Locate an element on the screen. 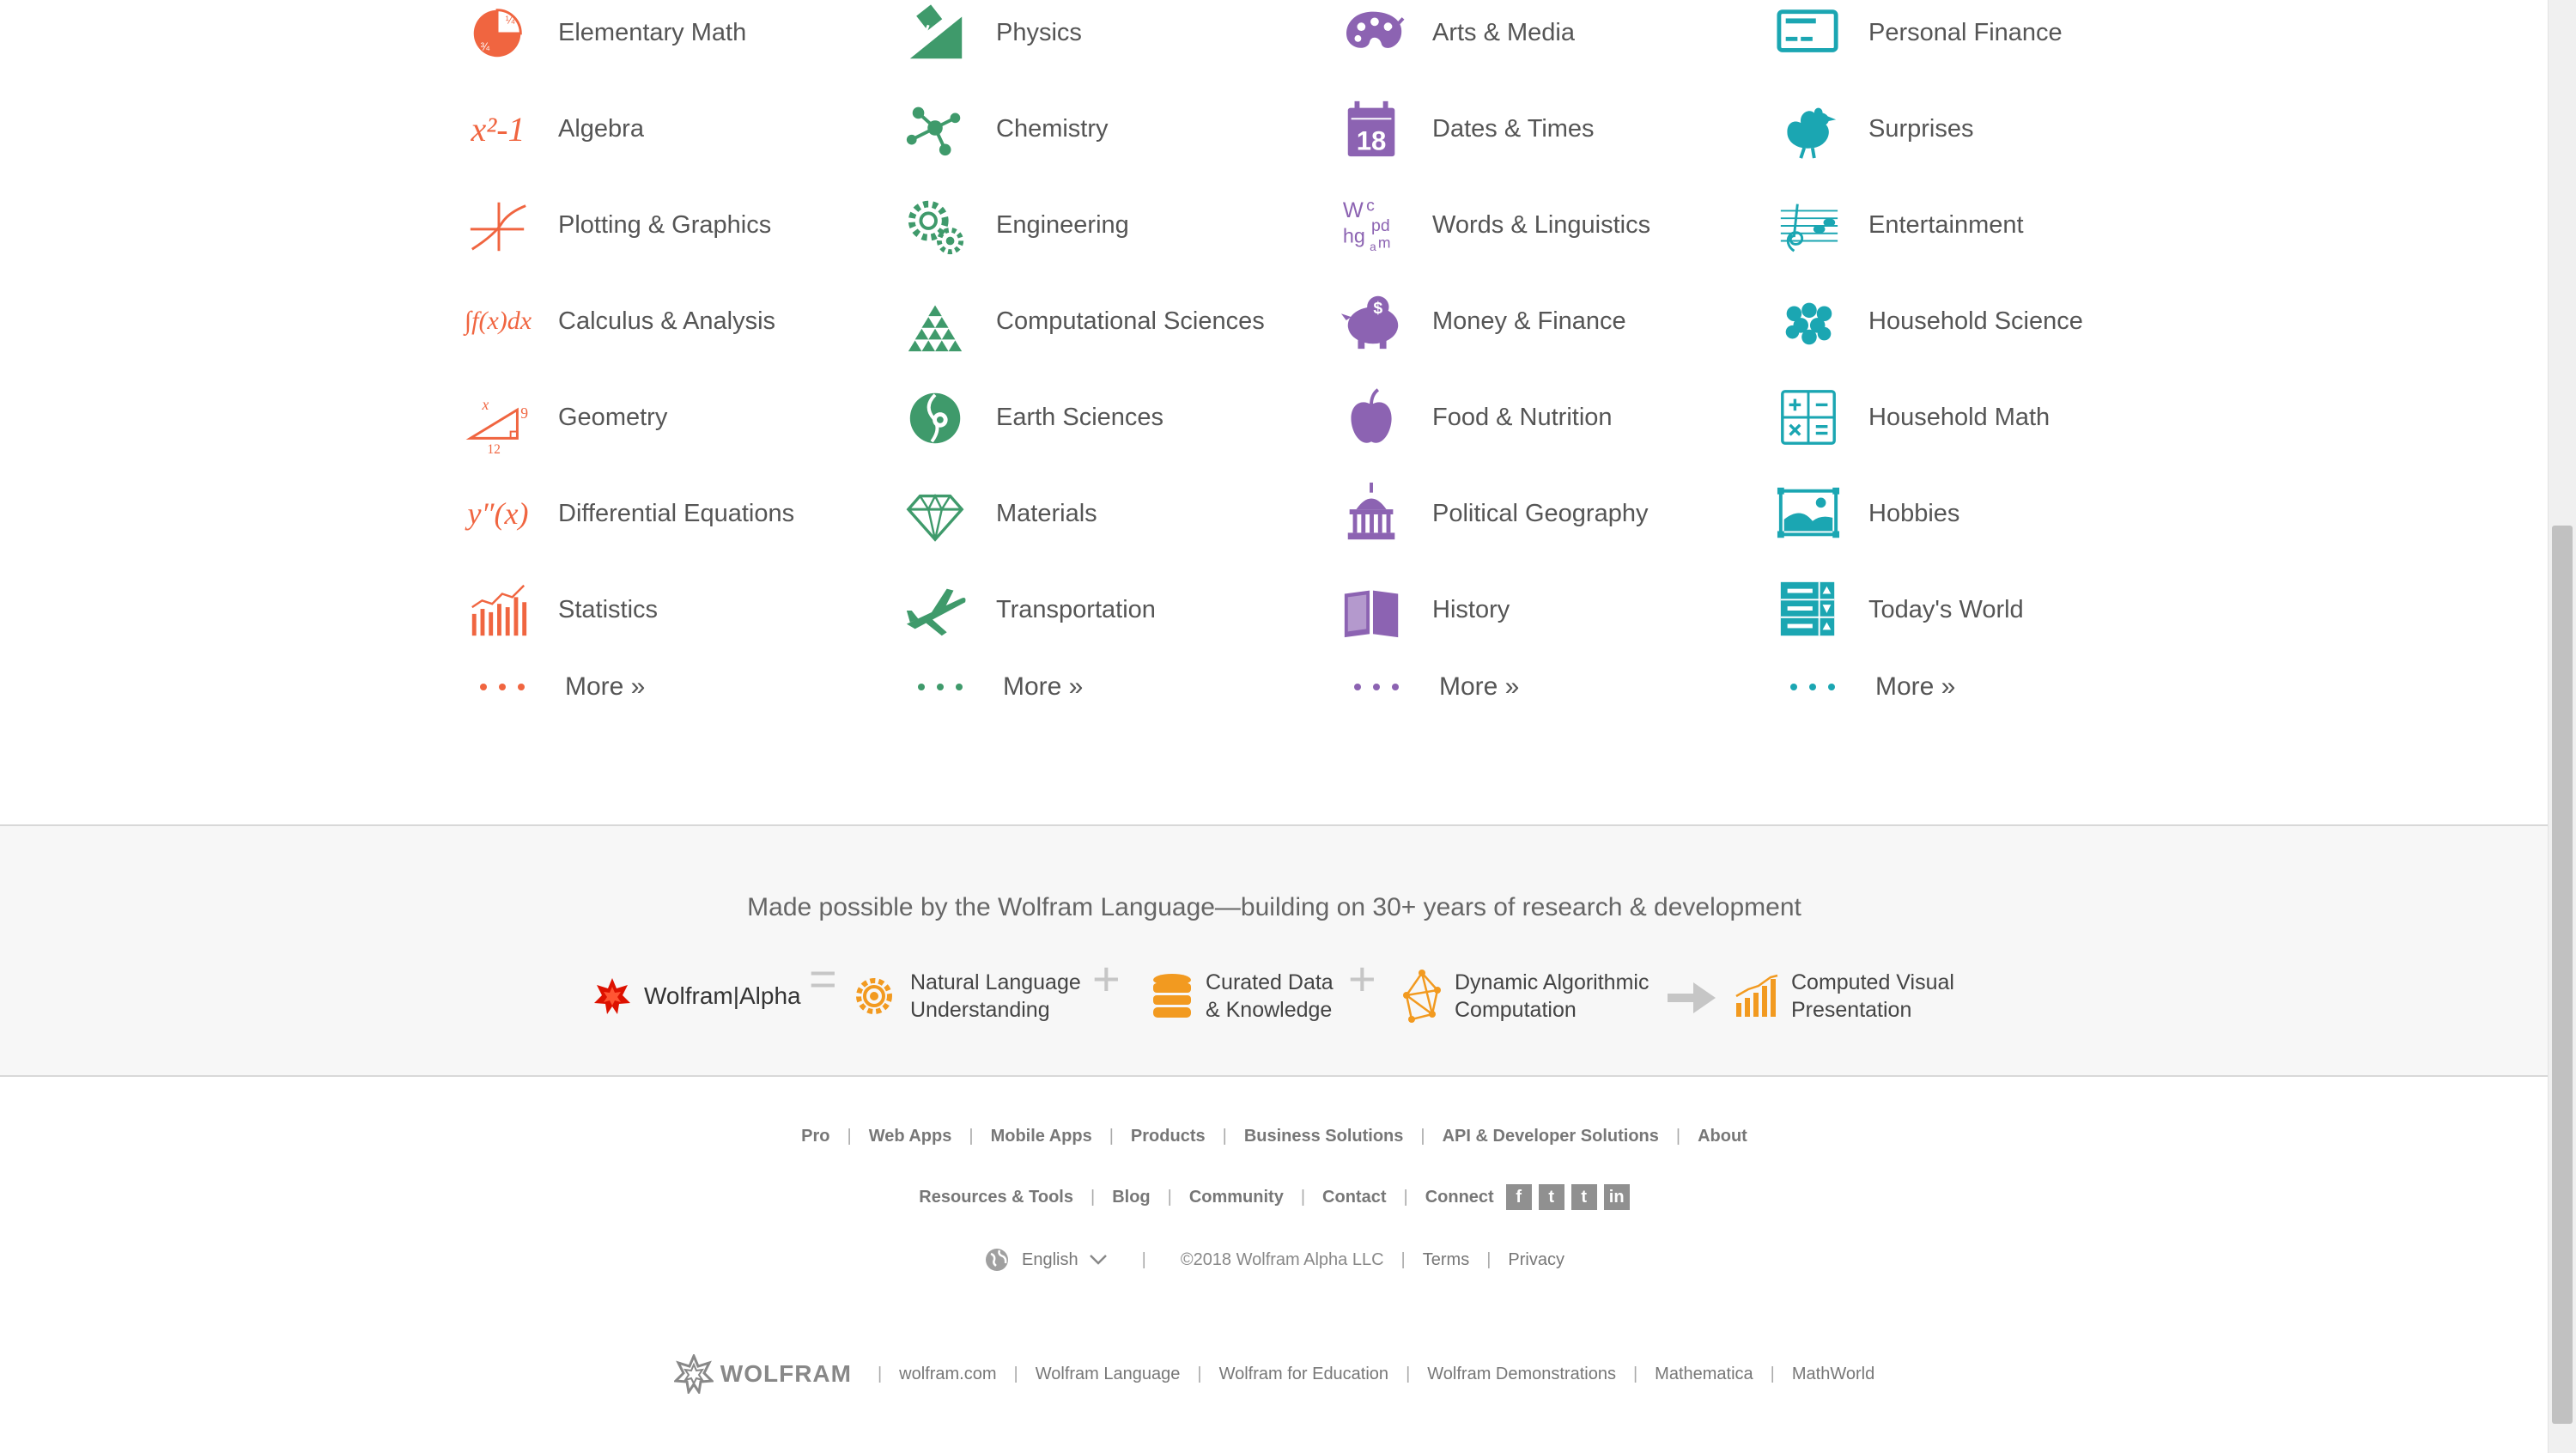  footer-link-contact: Contact is located at coordinates (1354, 1198).